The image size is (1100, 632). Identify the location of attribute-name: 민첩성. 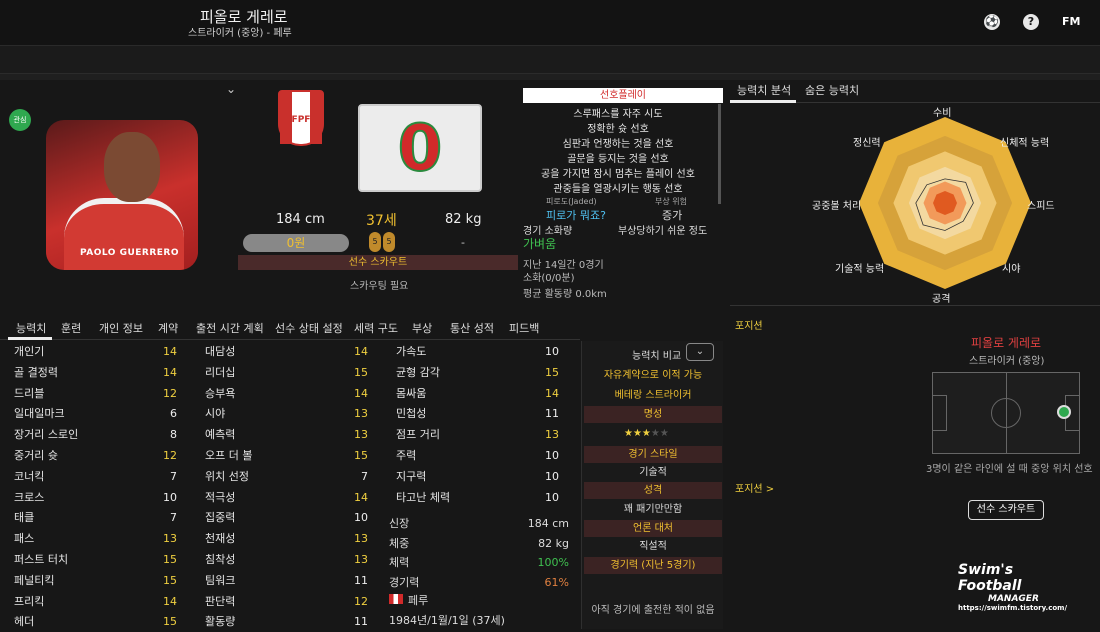
(411, 414).